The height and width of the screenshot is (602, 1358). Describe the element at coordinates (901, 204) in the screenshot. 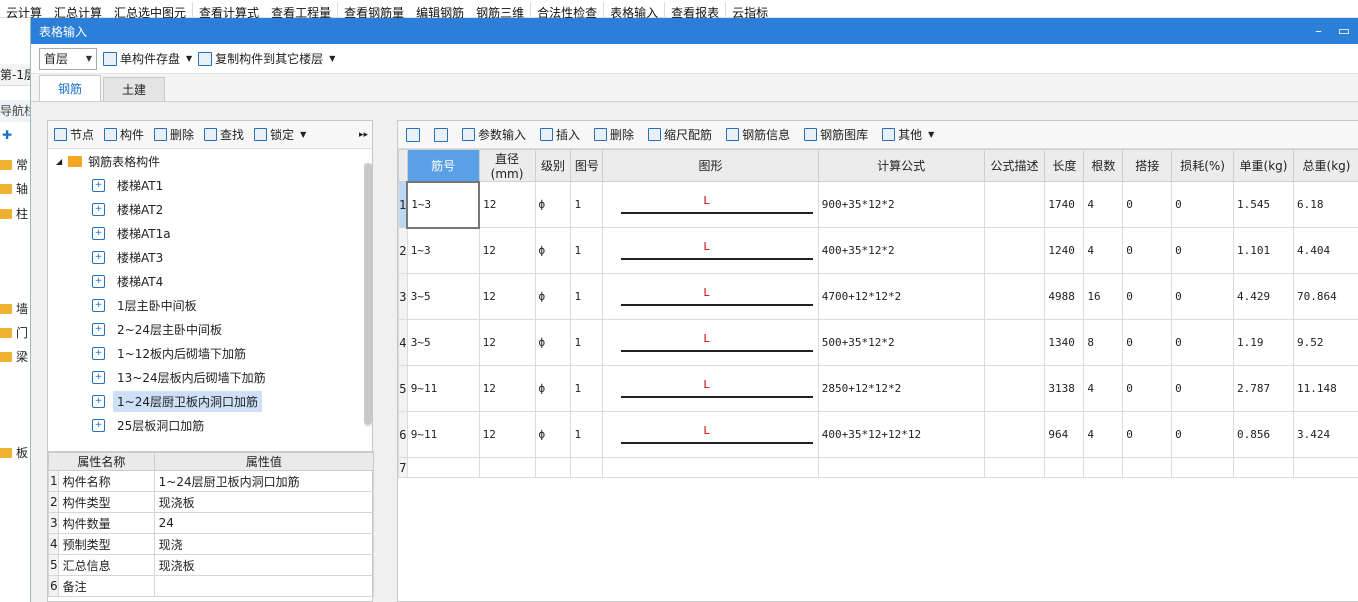

I see `cell-formula: 900+35*12*2` at that location.